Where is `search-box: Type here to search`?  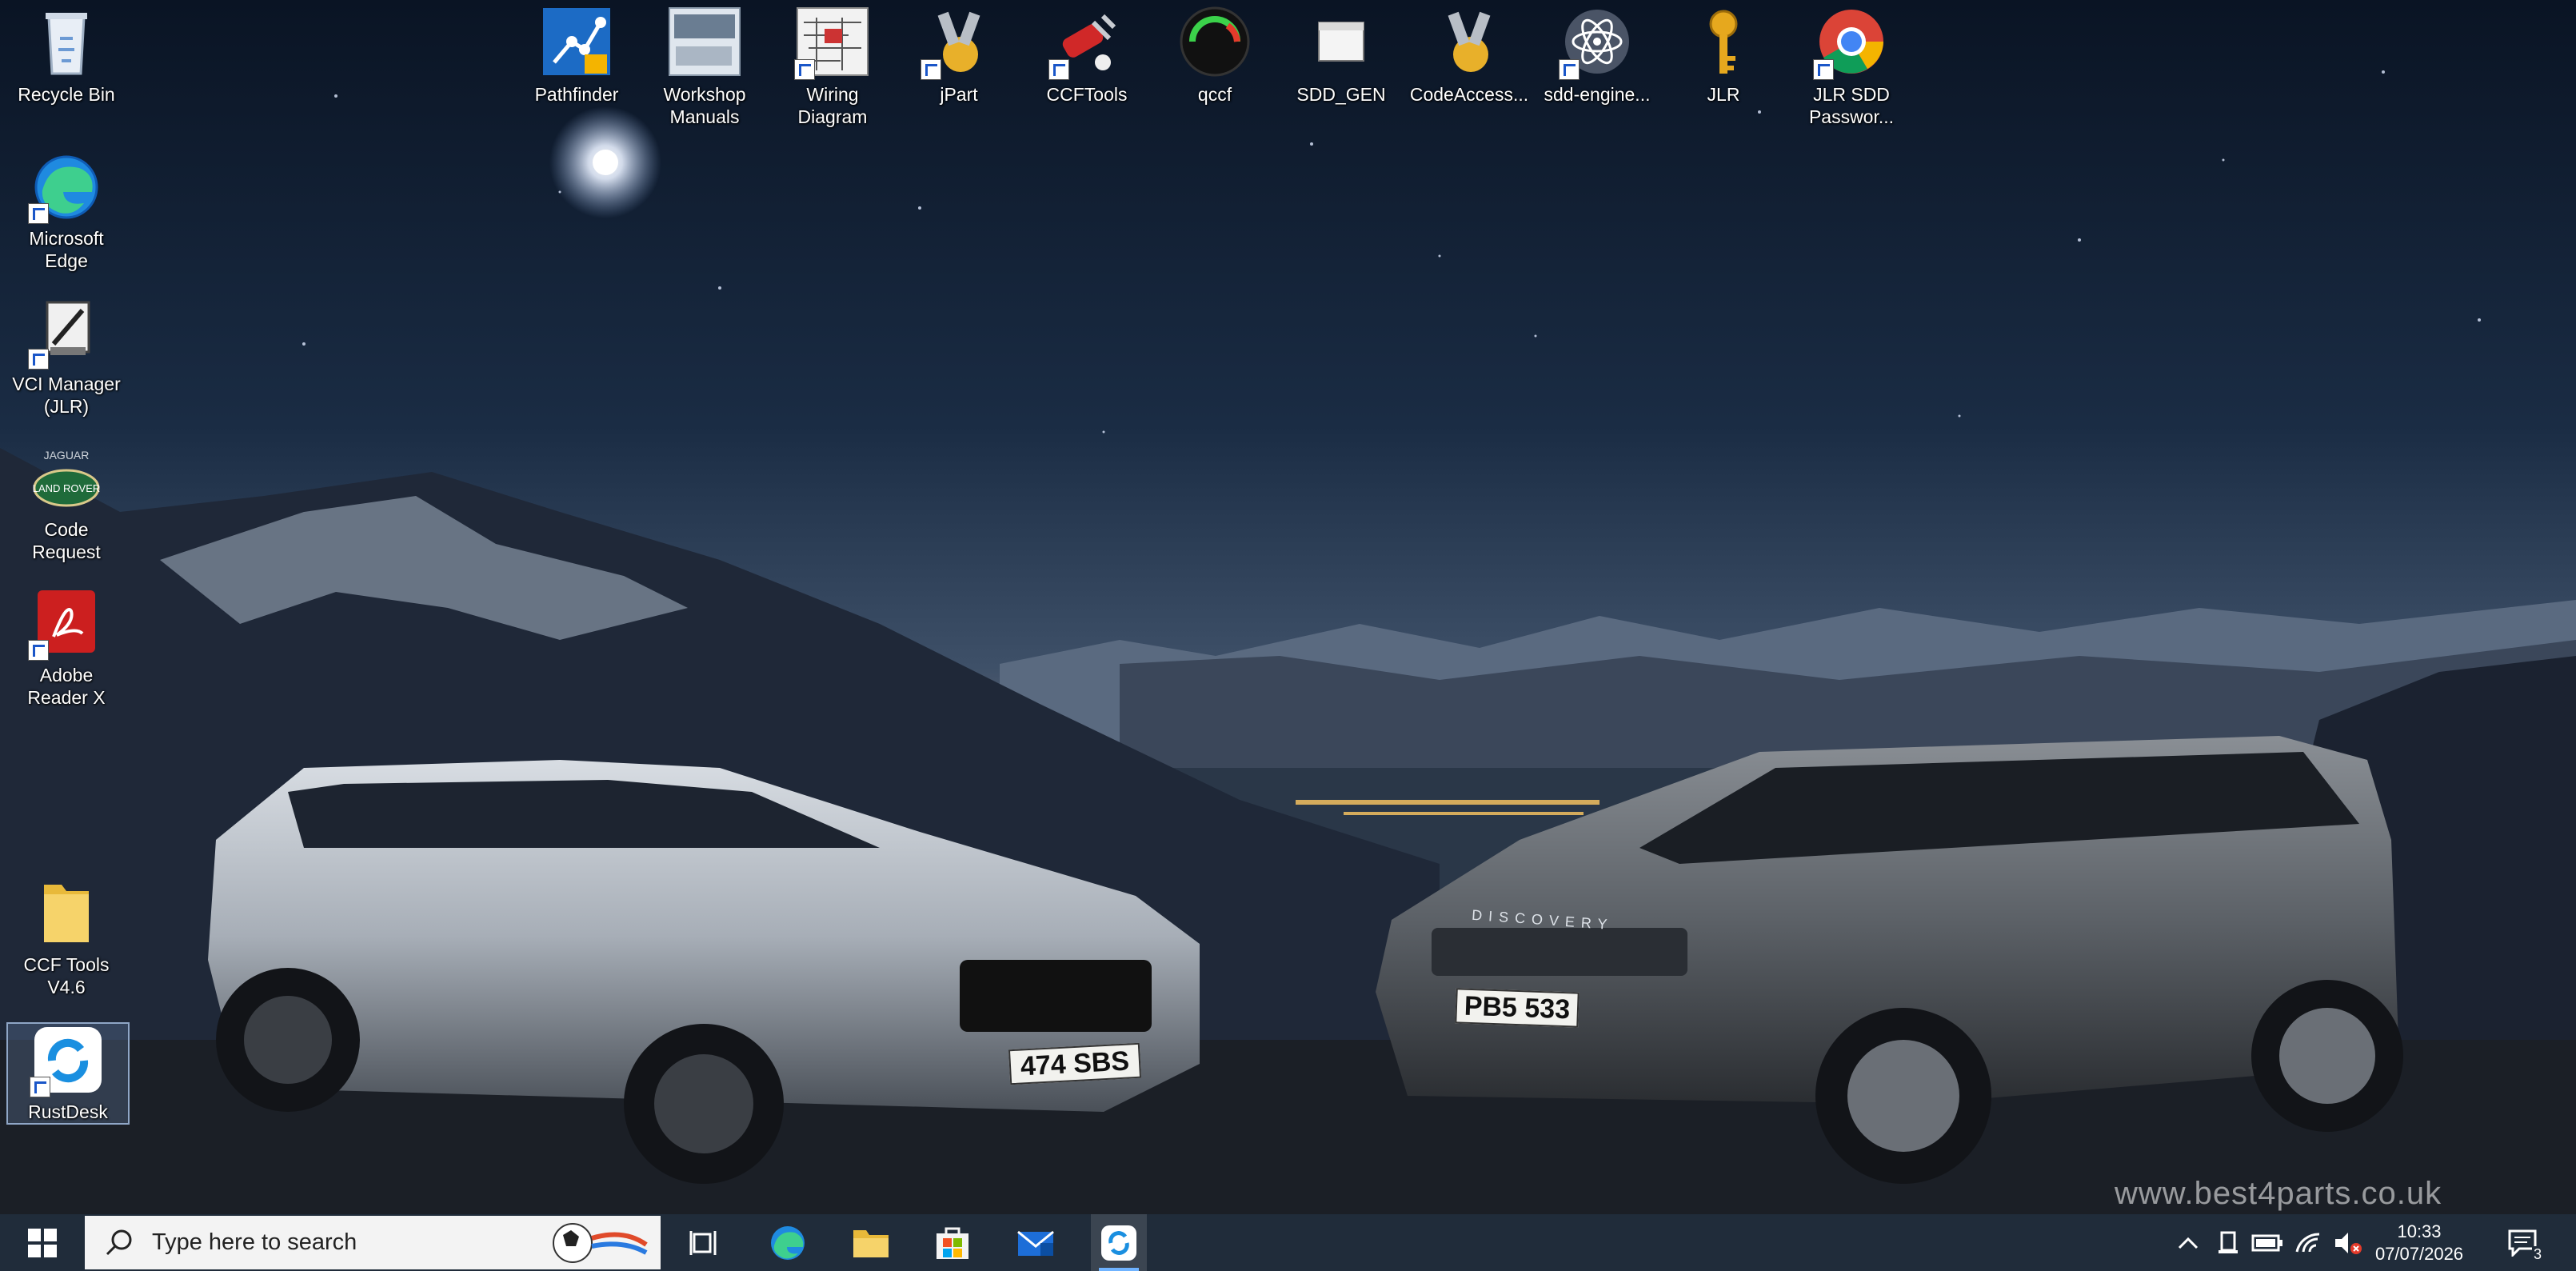 search-box: Type here to search is located at coordinates (373, 1242).